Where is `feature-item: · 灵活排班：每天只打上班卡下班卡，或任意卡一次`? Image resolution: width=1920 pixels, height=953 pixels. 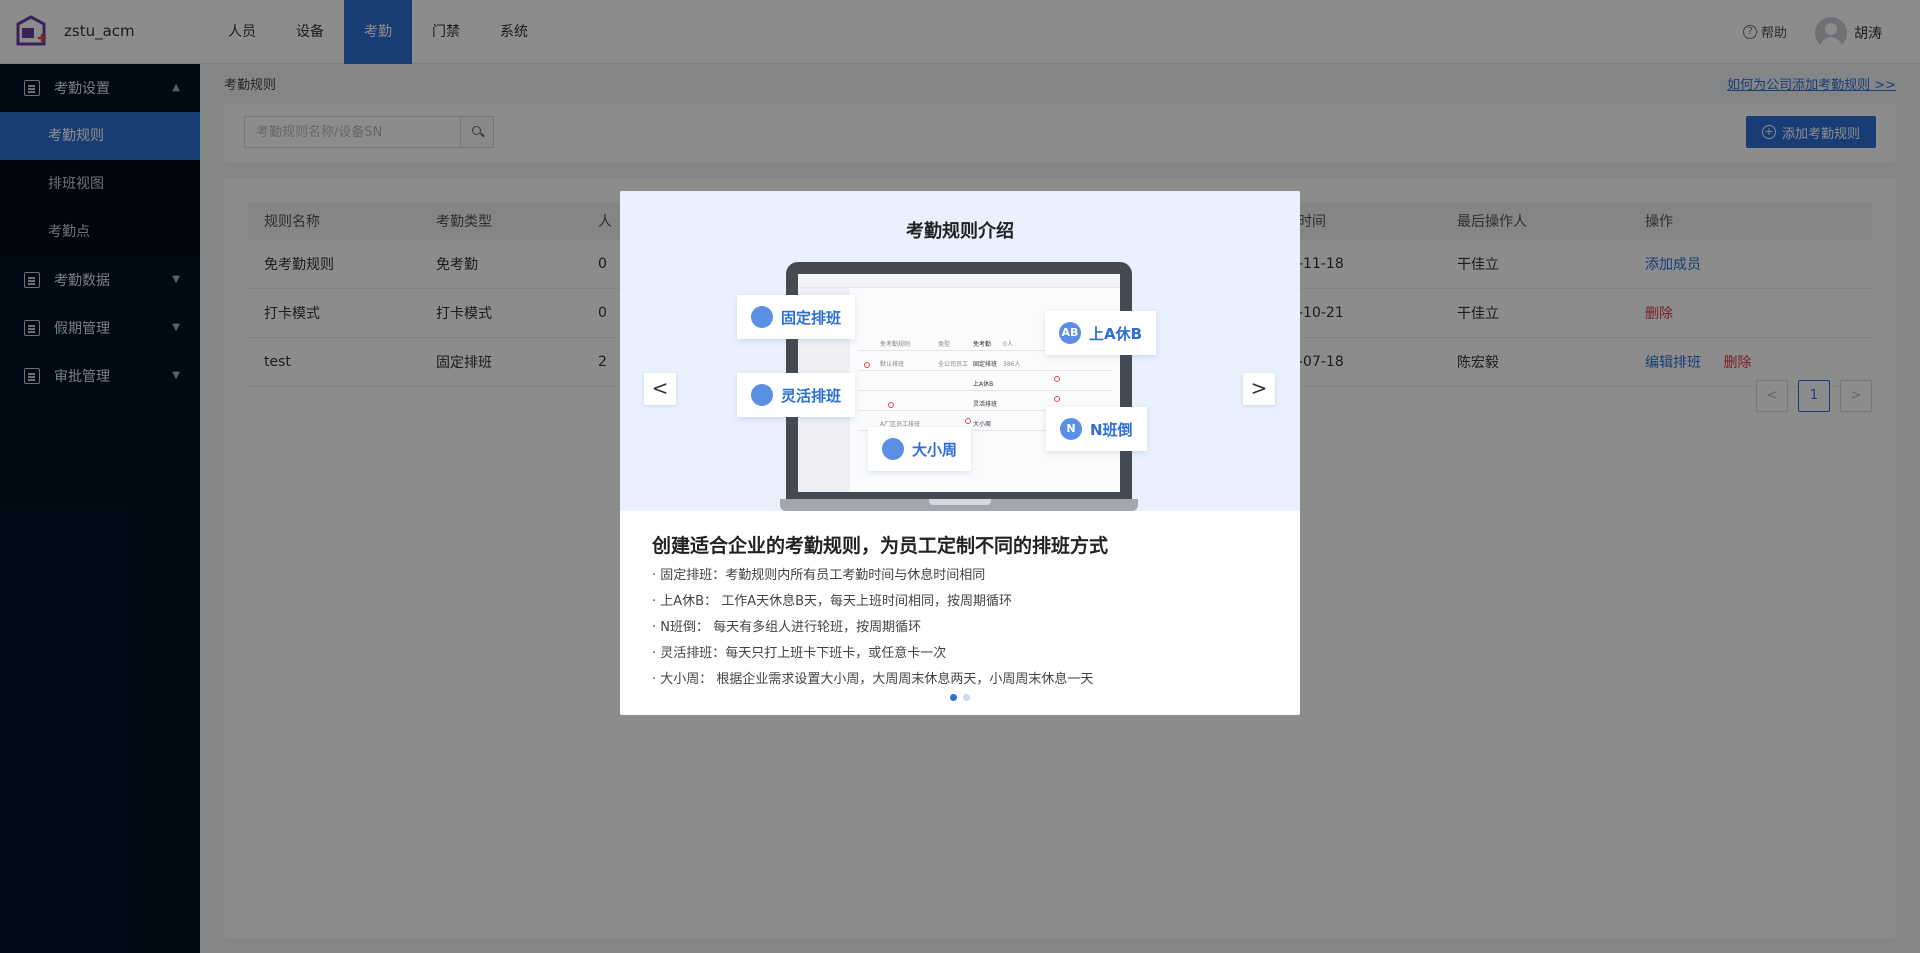
feature-item: · 灵活排班：每天只打上班卡下班卡，或任意卡一次 is located at coordinates (799, 653).